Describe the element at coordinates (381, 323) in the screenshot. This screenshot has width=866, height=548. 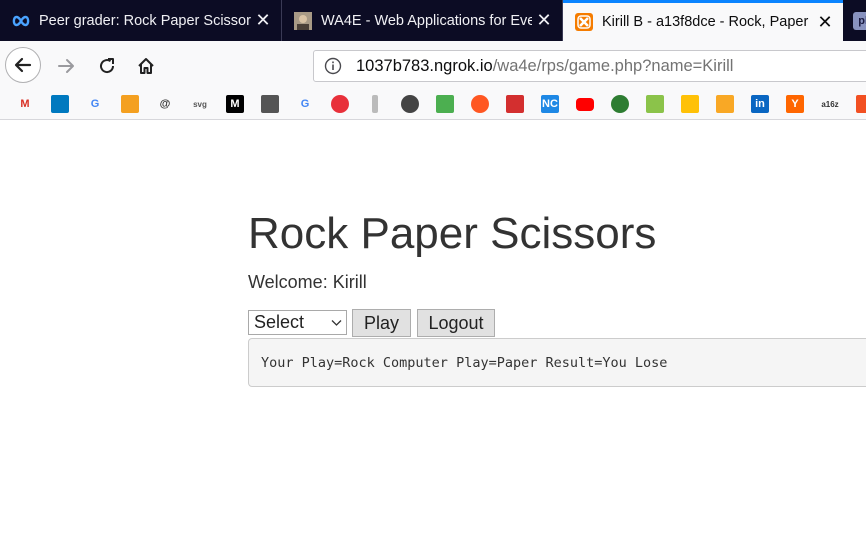
I see `play-button: Play` at that location.